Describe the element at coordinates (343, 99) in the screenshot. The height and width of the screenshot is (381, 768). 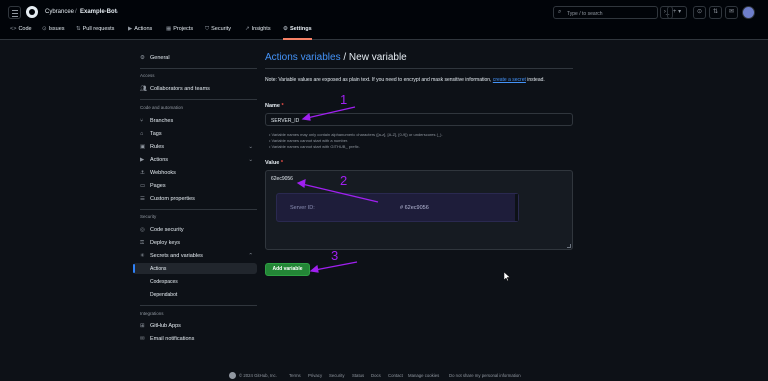
I see `annotation-number-1: 1` at that location.